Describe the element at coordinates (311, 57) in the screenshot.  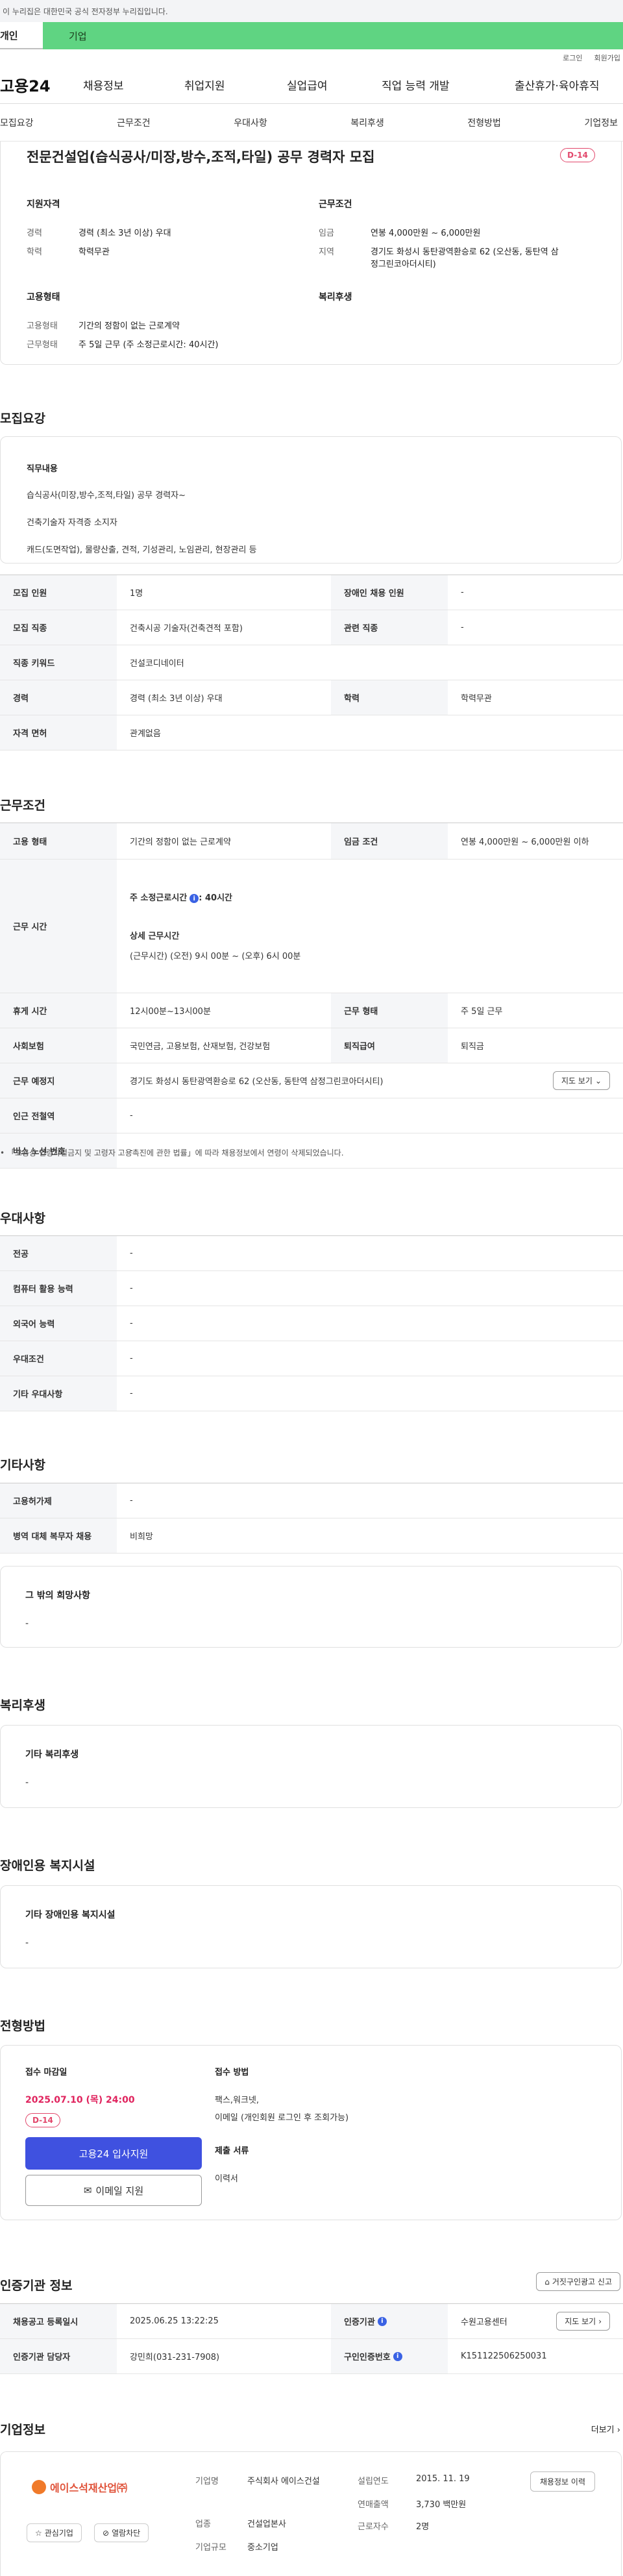
I see `util-bar: 로그인 회원가입` at that location.